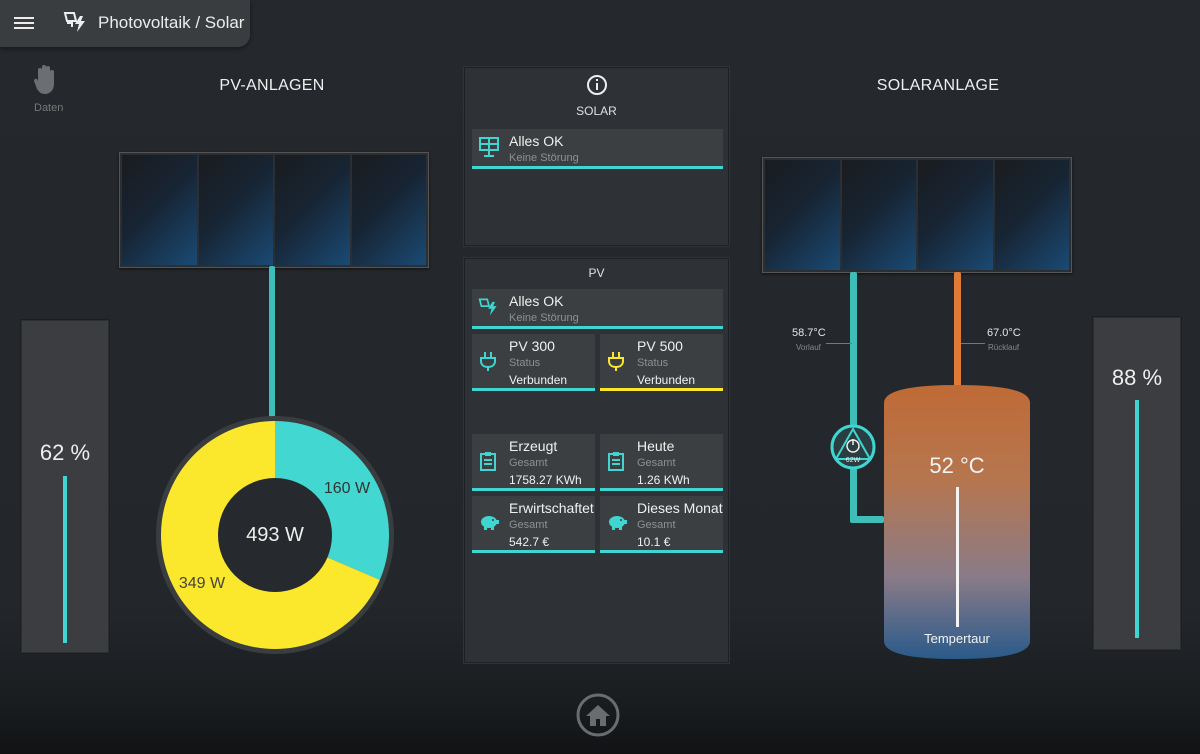 This screenshot has width=1200, height=754. I want to click on solar-status-panel: SOLAR Alles OK Keine Störung, so click(596, 156).